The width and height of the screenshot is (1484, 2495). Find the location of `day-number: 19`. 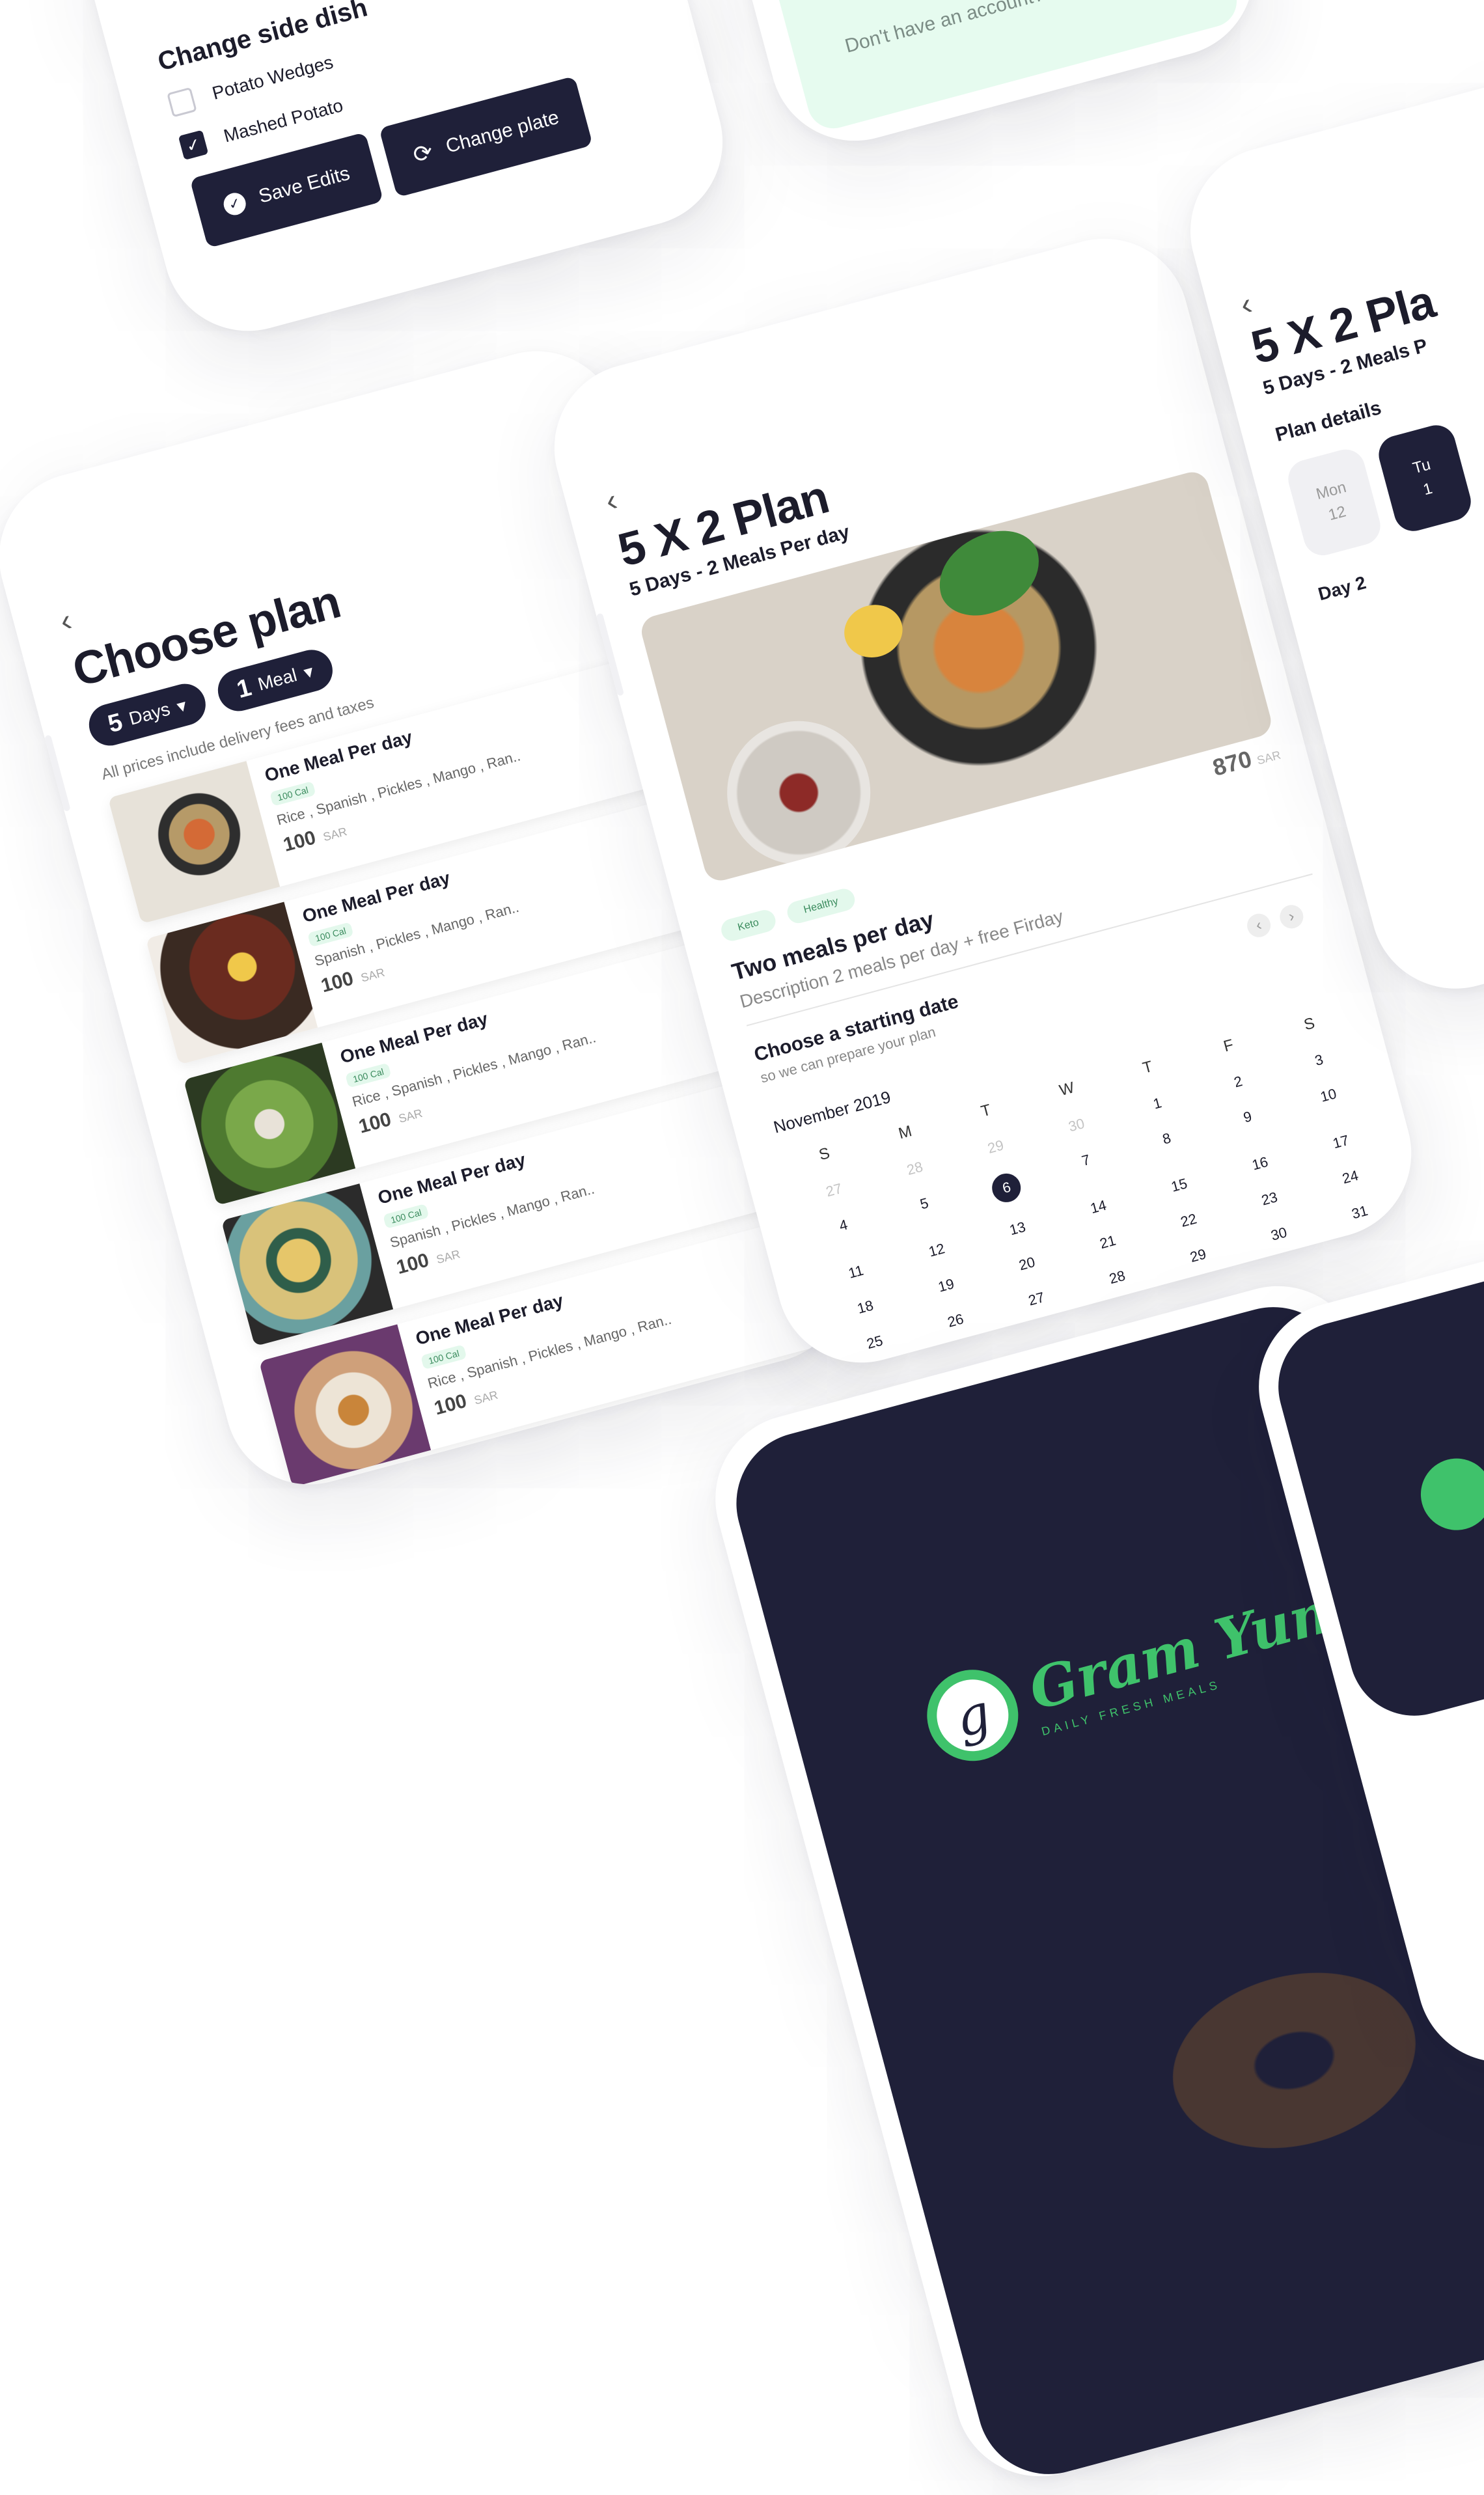

day-number: 19 is located at coordinates (946, 1285).